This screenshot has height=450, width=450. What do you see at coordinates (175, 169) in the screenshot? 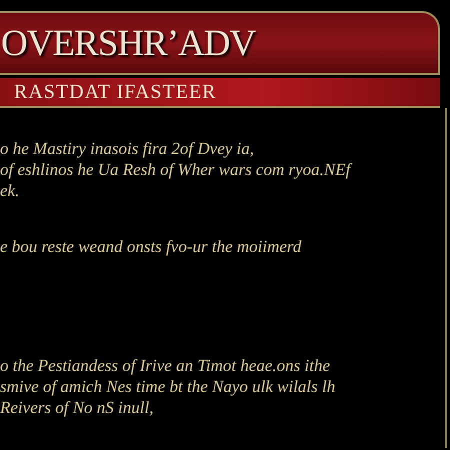
I see `body-paragraph: o he Mastiry inasois fira 2of Dvey ia, of eshlinos he Ua Resh of Wher wars com ryoa.NEf ek.` at bounding box center [175, 169].